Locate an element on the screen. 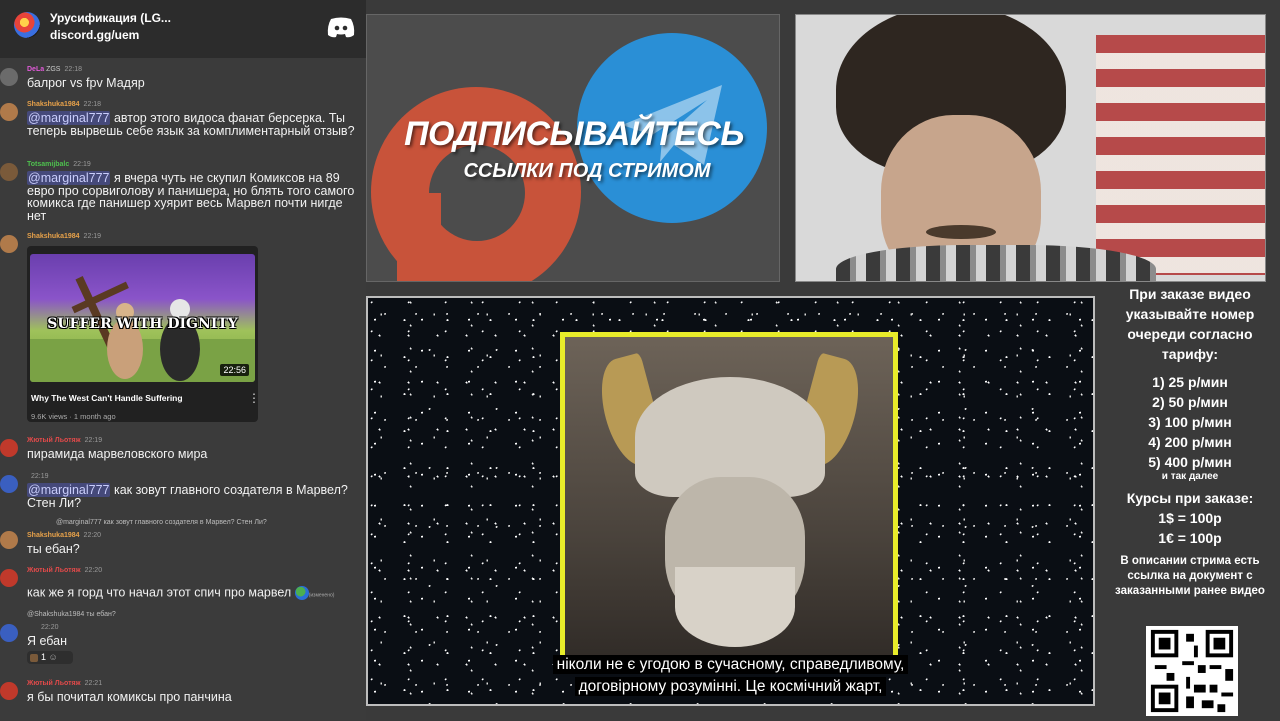 This screenshot has width=1280, height=721. rate-eur: 1€ = 100р is located at coordinates (1190, 538).